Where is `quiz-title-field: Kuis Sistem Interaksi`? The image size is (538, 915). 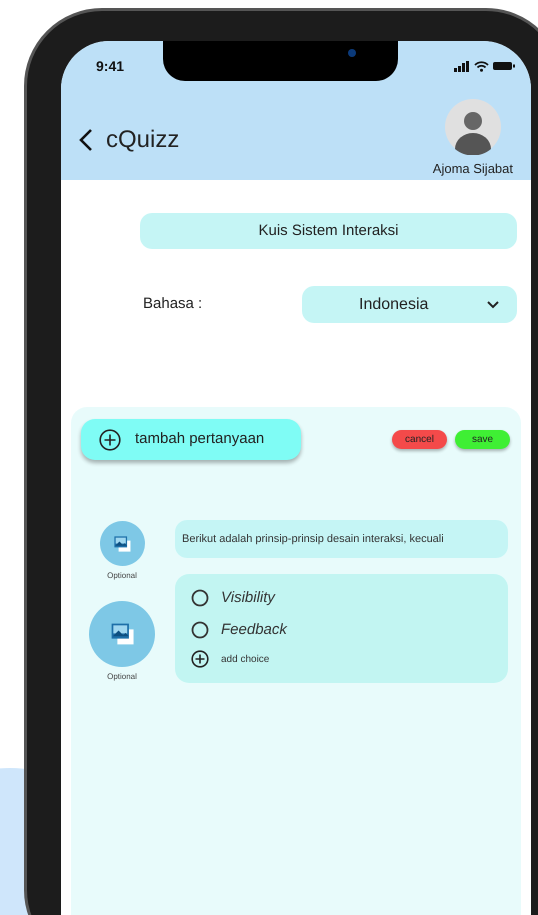
quiz-title-field: Kuis Sistem Interaksi is located at coordinates (328, 231).